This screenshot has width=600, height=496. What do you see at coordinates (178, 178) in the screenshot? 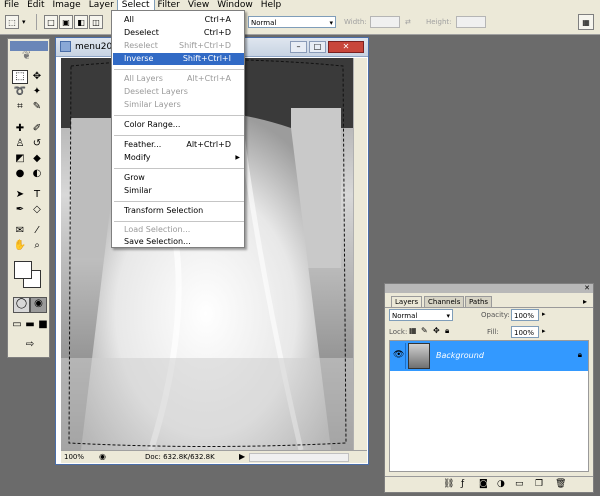
I see `menu-item-grow: Grow` at bounding box center [178, 178].